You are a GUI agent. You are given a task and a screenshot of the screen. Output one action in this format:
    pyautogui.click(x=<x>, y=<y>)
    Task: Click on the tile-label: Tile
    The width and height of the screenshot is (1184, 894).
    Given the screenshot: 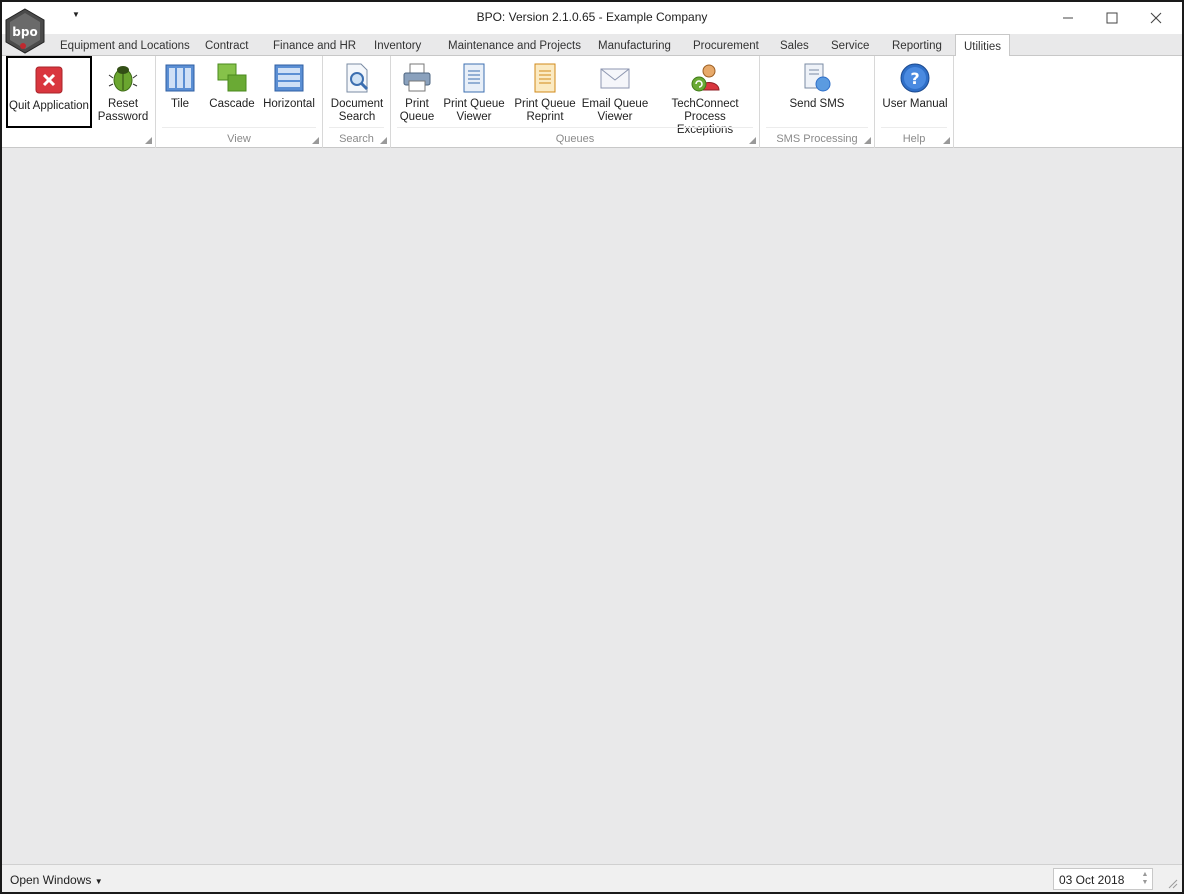 What is the action you would take?
    pyautogui.click(x=180, y=104)
    